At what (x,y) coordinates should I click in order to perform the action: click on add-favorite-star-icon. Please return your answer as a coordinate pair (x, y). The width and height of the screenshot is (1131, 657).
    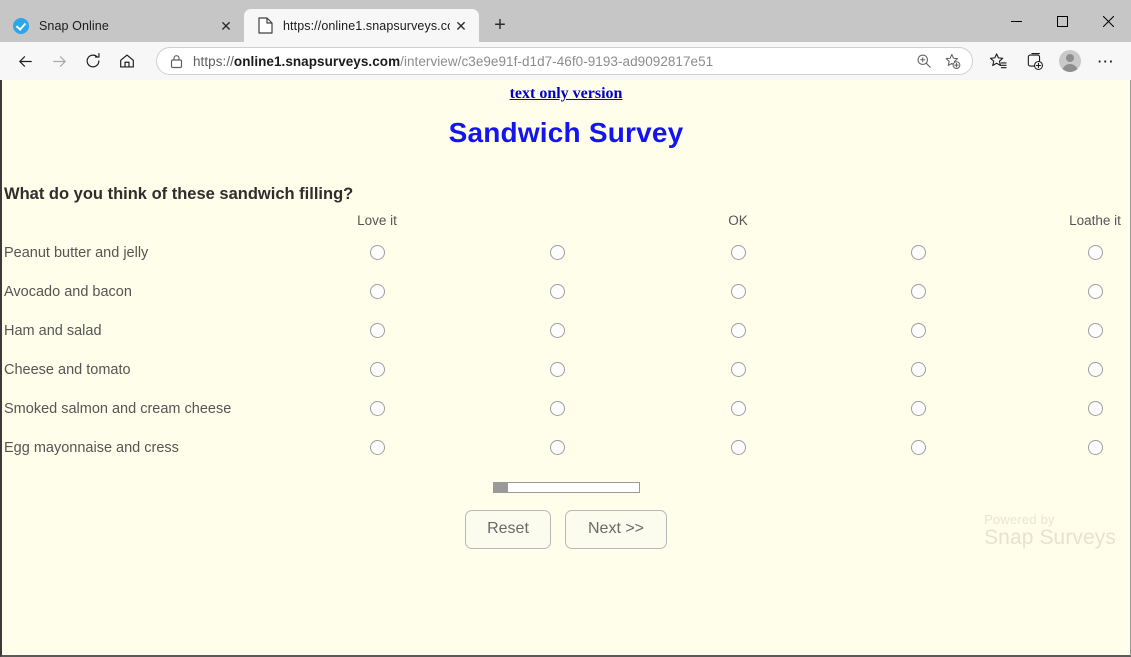
    Looking at the image, I should click on (952, 61).